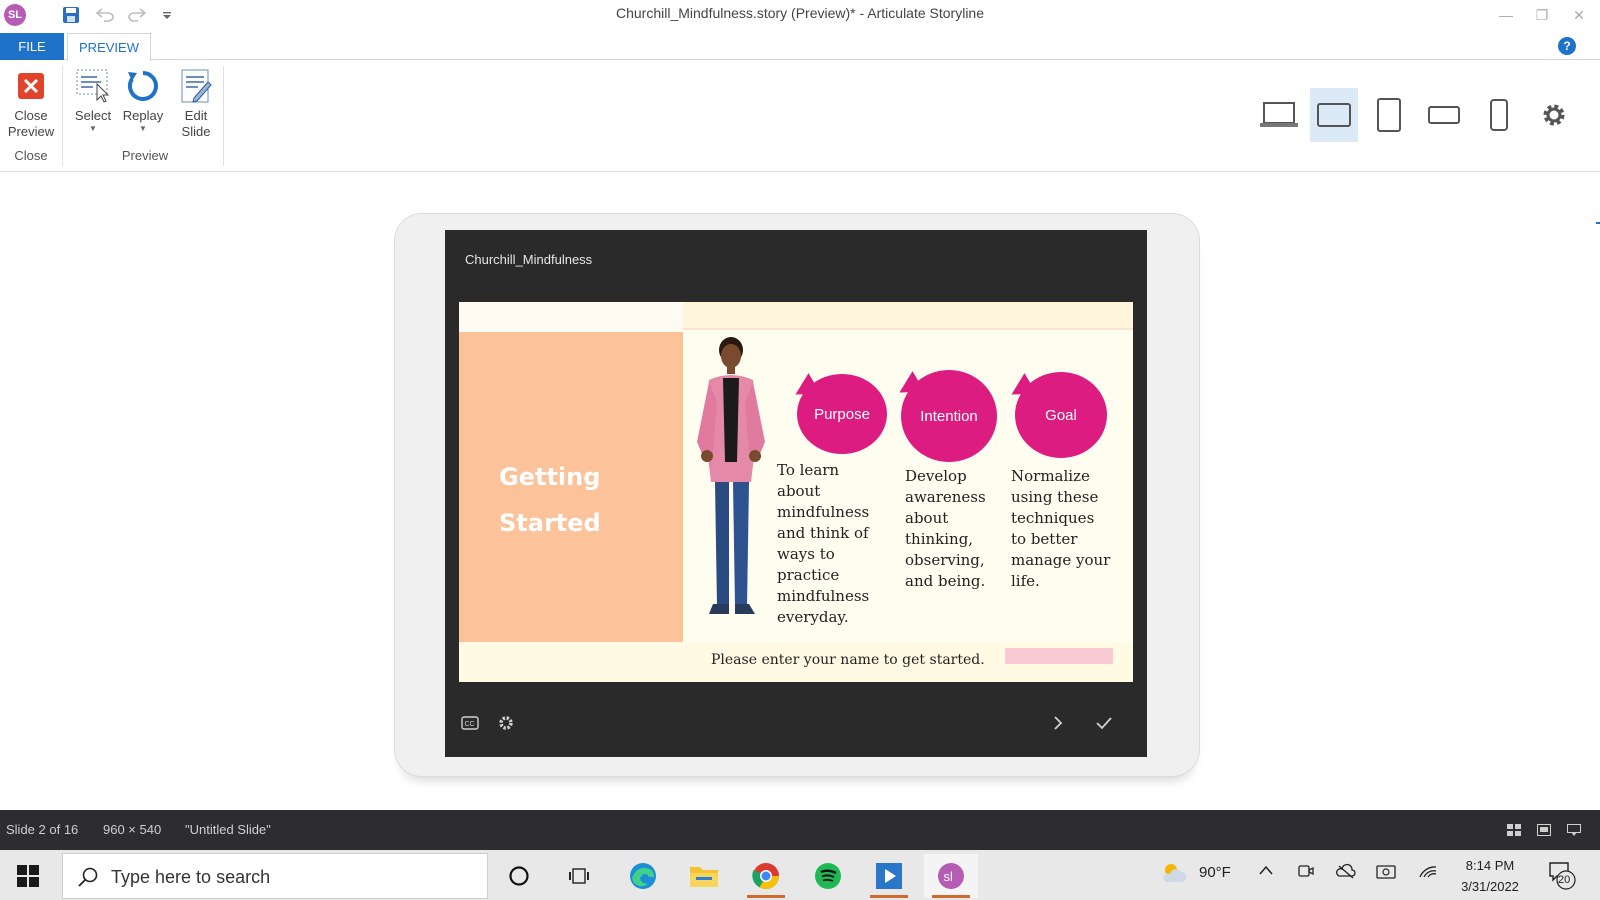 Image resolution: width=1600 pixels, height=900 pixels. Describe the element at coordinates (196, 86) in the screenshot. I see `edit-slide-icon` at that location.